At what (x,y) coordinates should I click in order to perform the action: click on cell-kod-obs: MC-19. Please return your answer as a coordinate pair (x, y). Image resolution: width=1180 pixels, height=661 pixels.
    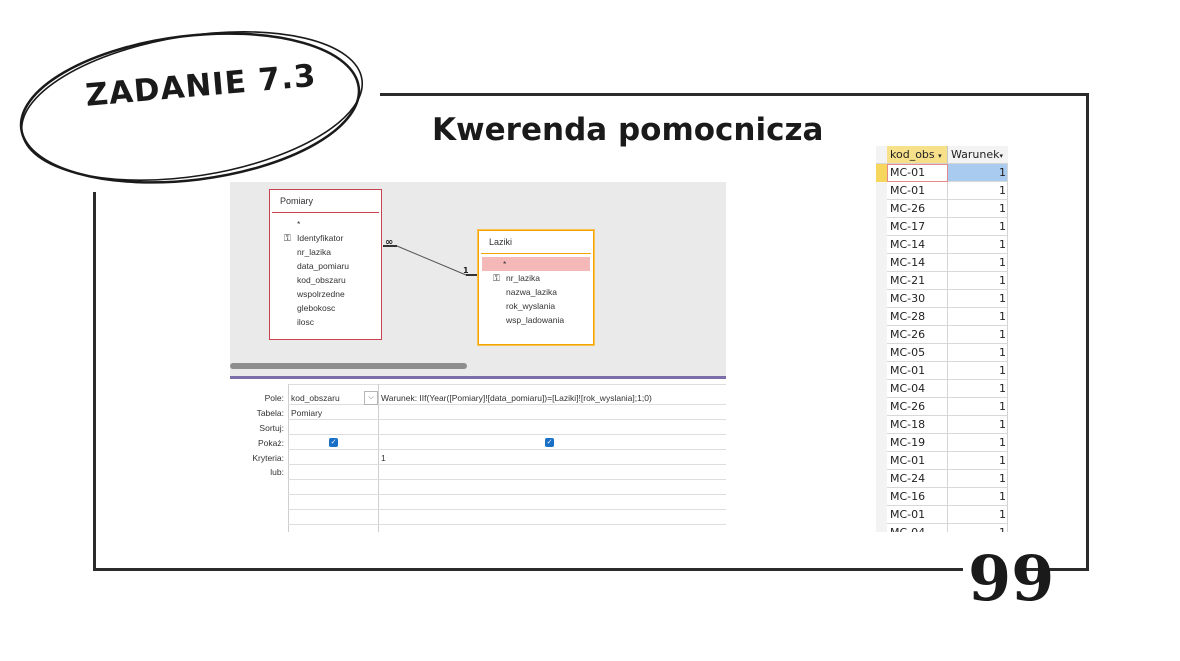
    Looking at the image, I should click on (917, 443).